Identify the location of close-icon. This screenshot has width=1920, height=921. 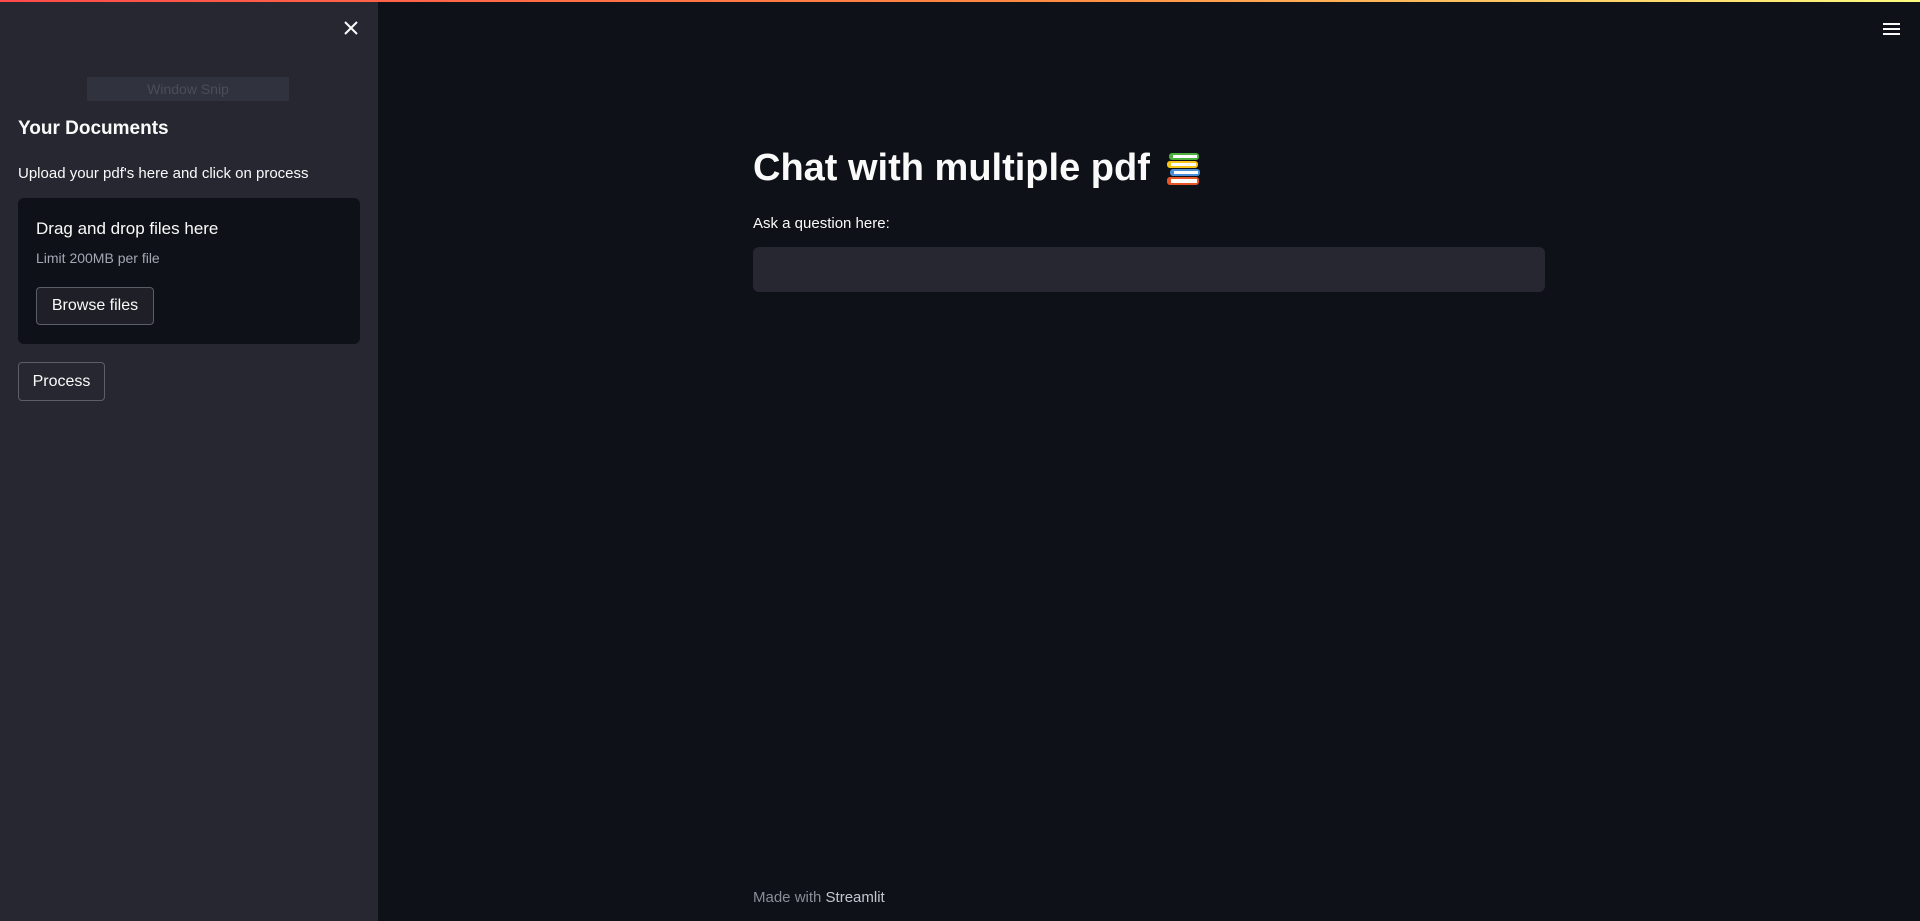
(351, 28).